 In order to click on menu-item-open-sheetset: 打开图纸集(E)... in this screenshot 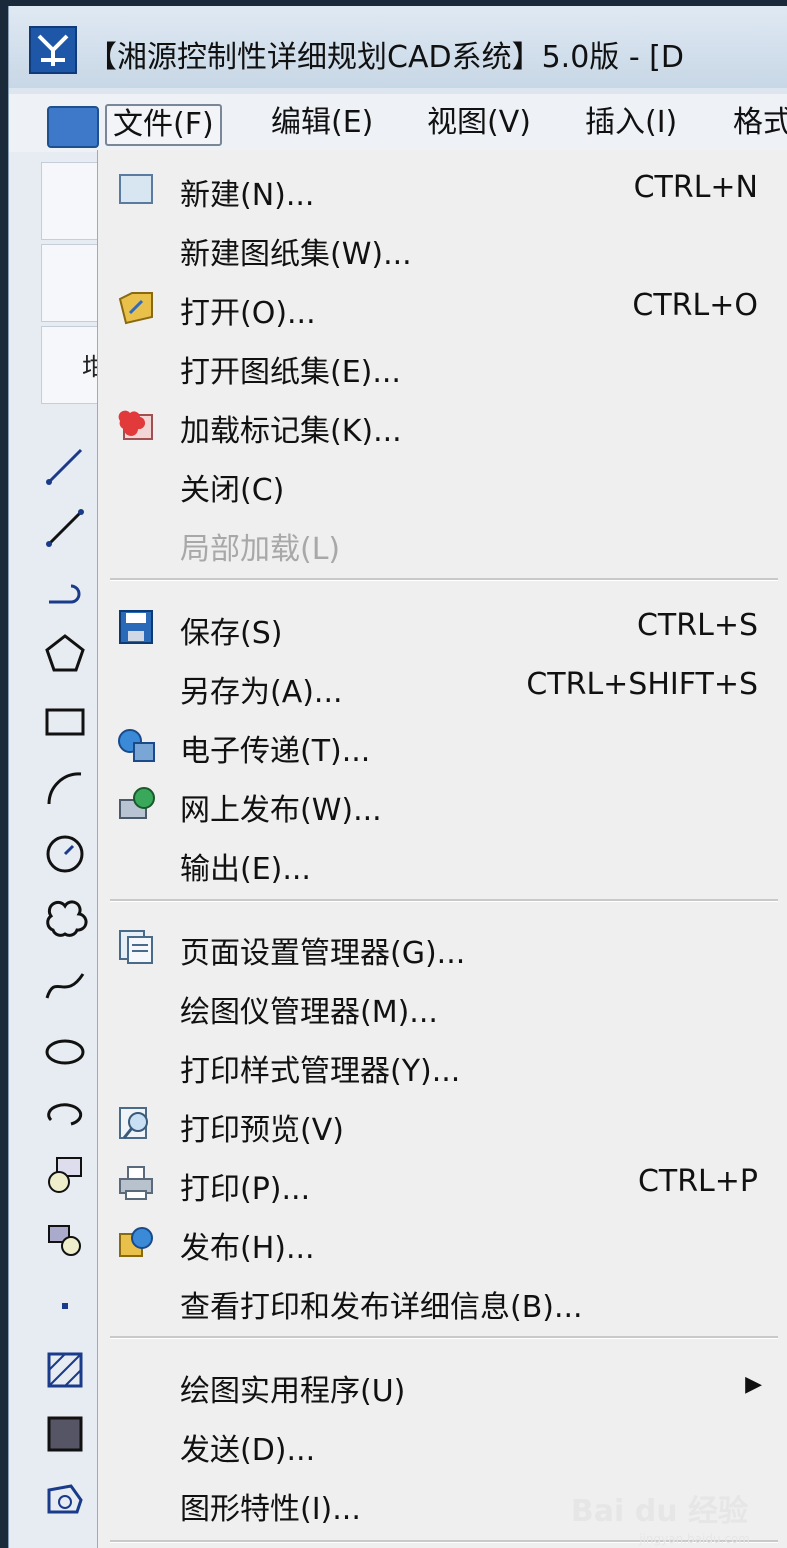, I will do `click(442, 366)`.